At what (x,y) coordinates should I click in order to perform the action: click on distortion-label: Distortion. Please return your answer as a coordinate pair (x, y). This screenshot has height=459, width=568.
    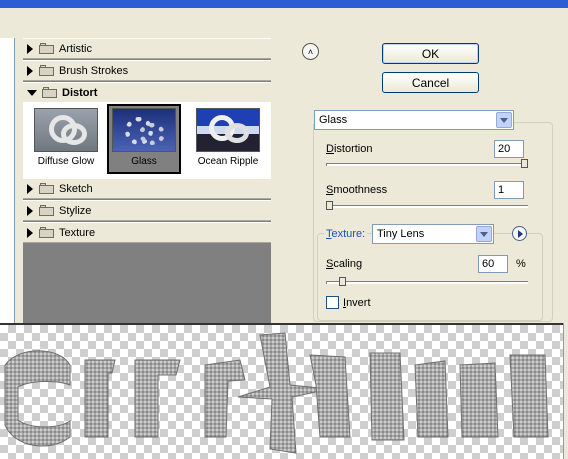
    Looking at the image, I should click on (349, 149).